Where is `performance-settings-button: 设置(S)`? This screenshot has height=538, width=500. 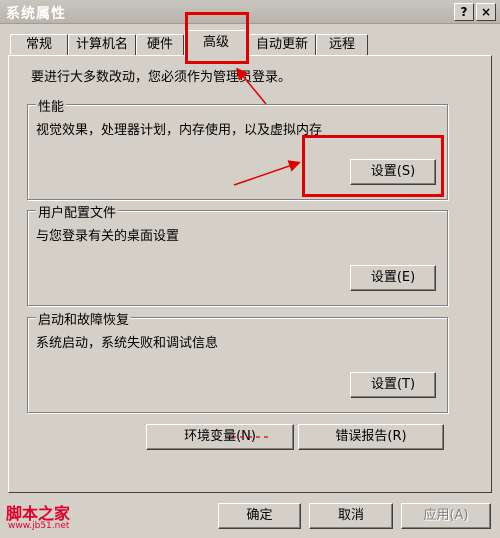
performance-settings-button: 设置(S) is located at coordinates (393, 172).